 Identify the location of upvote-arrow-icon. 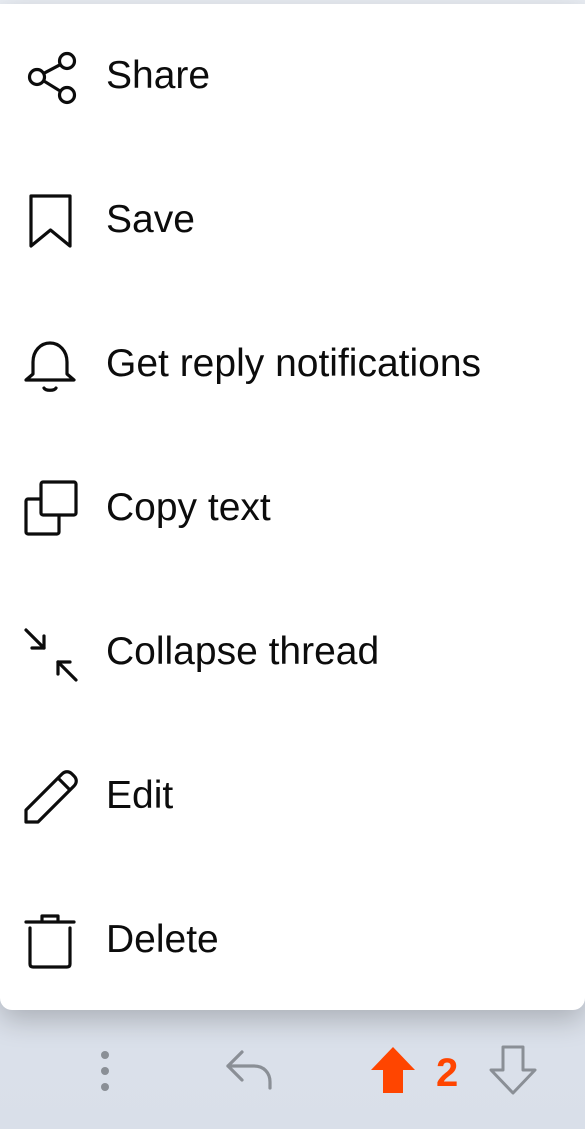
(393, 1070).